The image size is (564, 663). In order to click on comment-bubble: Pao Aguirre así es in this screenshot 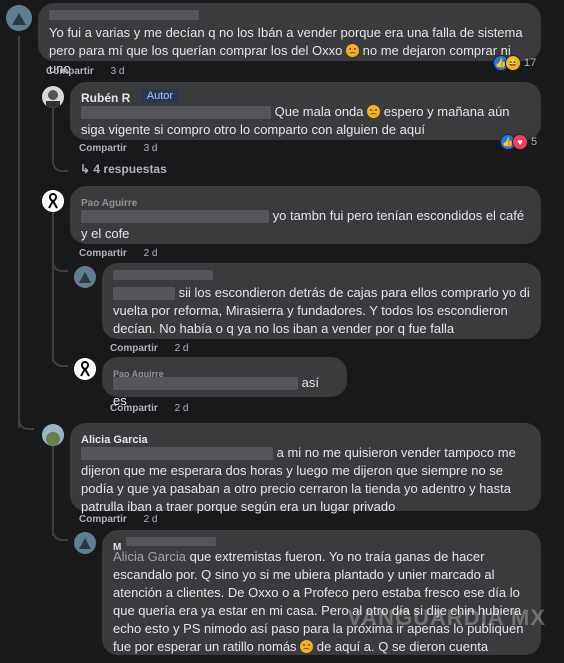, I will do `click(224, 382)`.